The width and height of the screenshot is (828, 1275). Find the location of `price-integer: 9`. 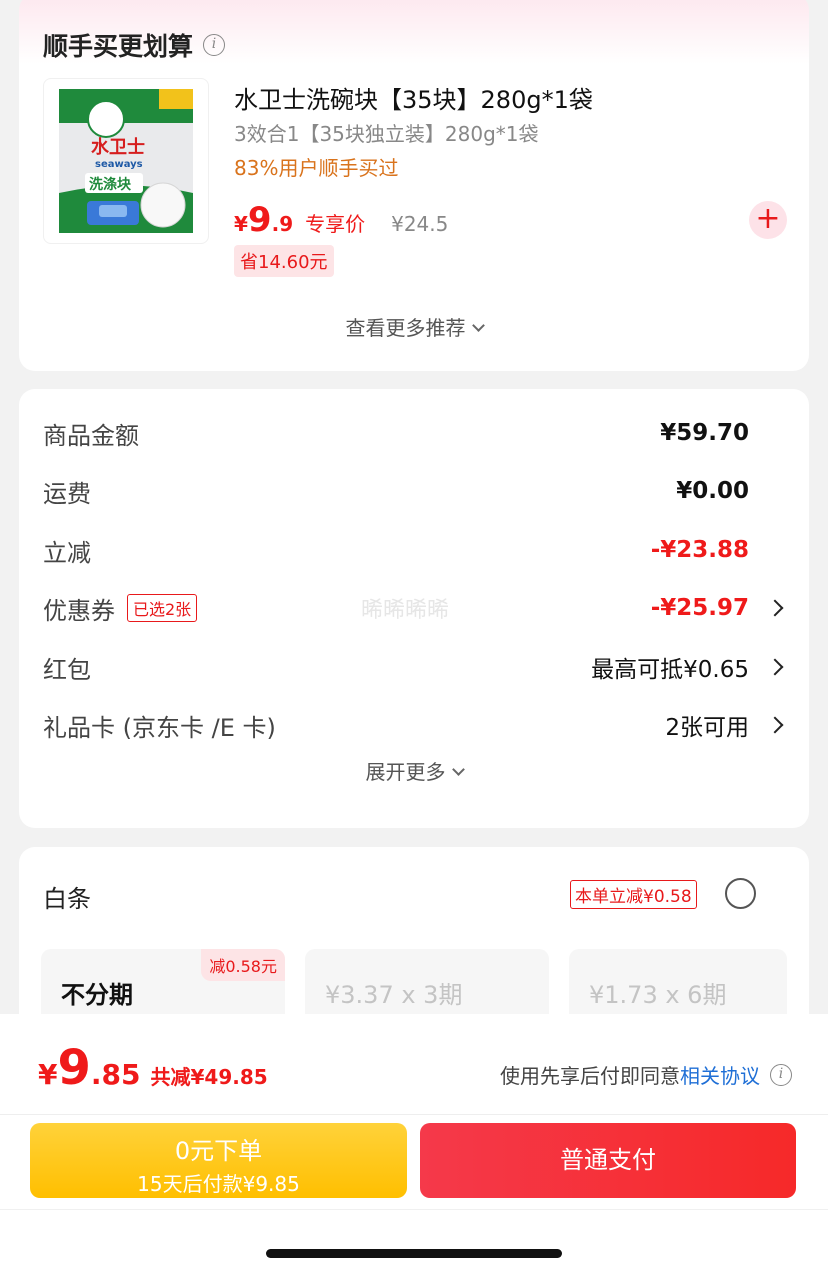

price-integer: 9 is located at coordinates (259, 220).